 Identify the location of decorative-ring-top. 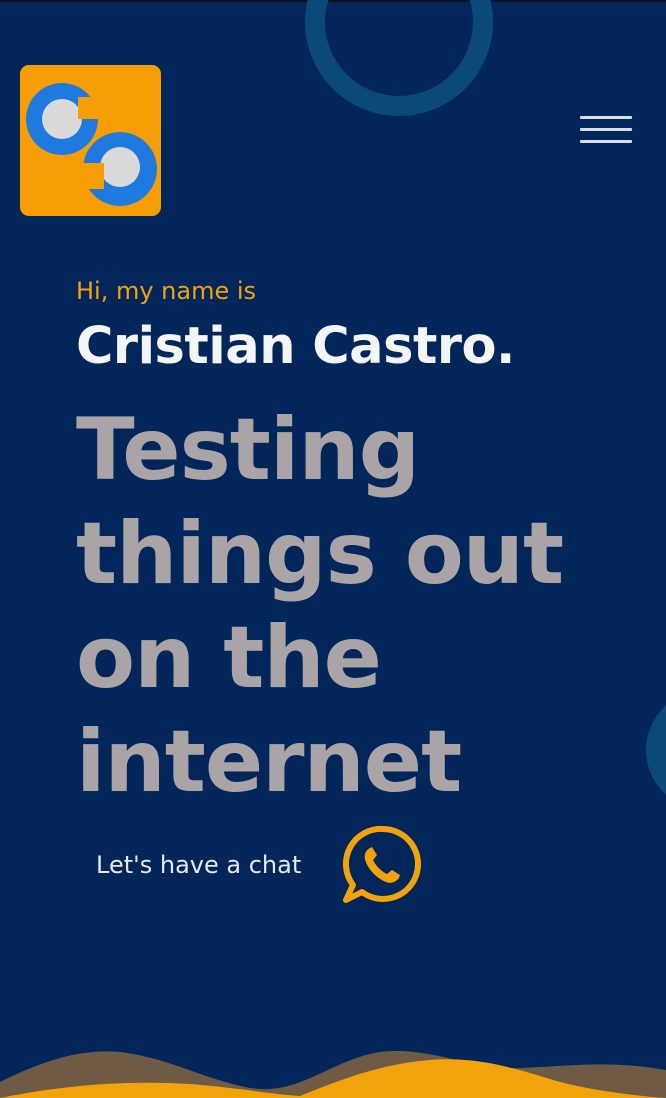
(399, 58).